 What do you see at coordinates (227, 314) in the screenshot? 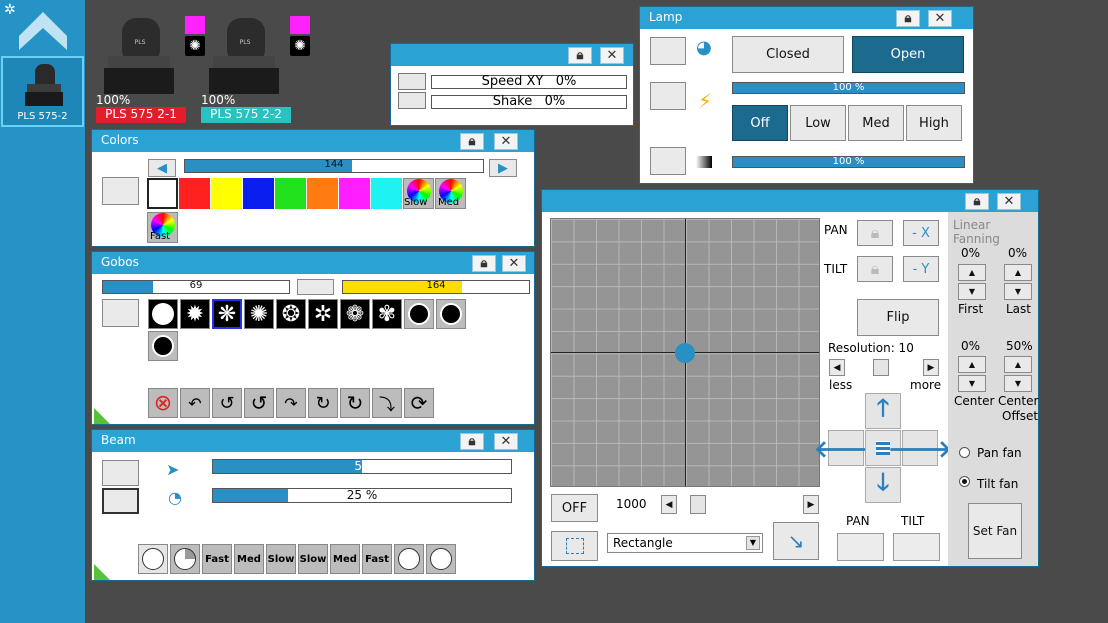
I see `gobo-3: ❋` at bounding box center [227, 314].